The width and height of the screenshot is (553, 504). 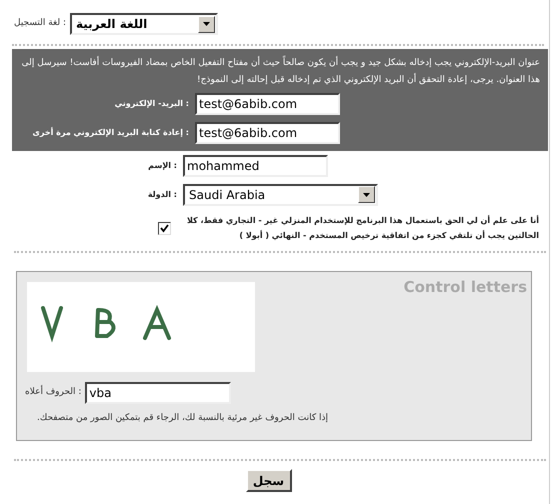 I want to click on captcha-label: : الحروف أعلاه, so click(x=53, y=393).